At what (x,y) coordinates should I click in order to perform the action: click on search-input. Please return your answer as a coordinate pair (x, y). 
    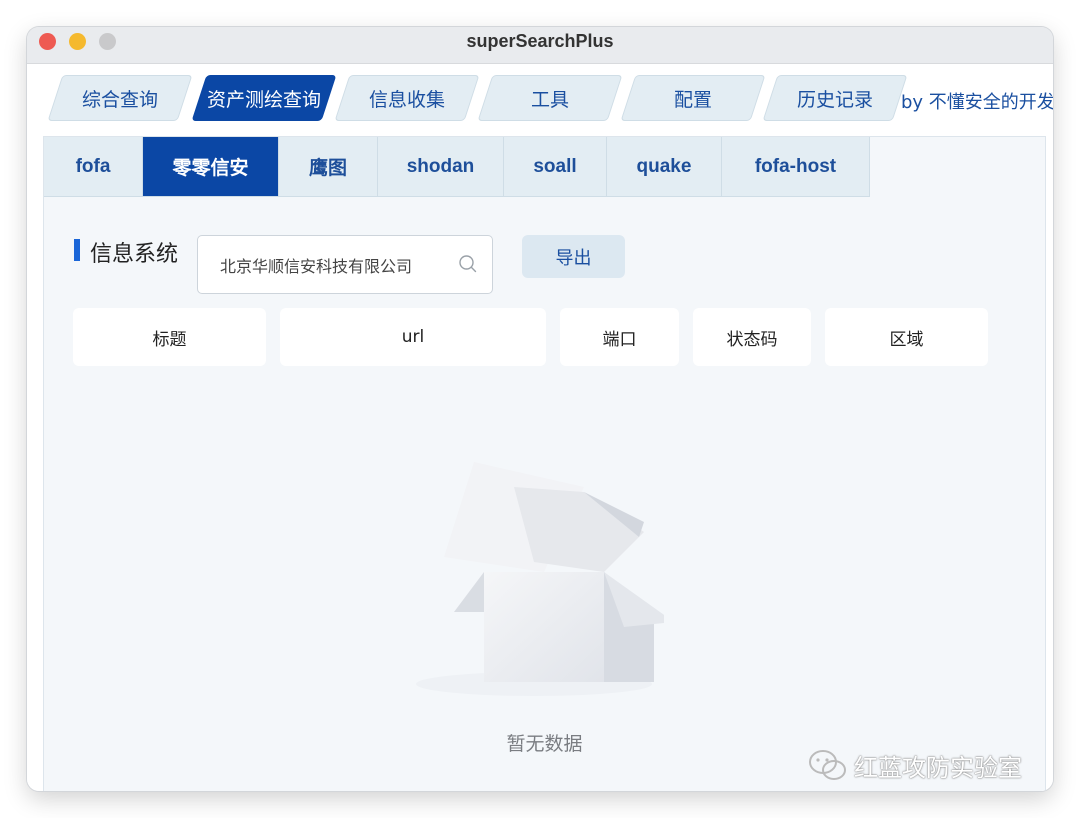
    Looking at the image, I should click on (330, 265).